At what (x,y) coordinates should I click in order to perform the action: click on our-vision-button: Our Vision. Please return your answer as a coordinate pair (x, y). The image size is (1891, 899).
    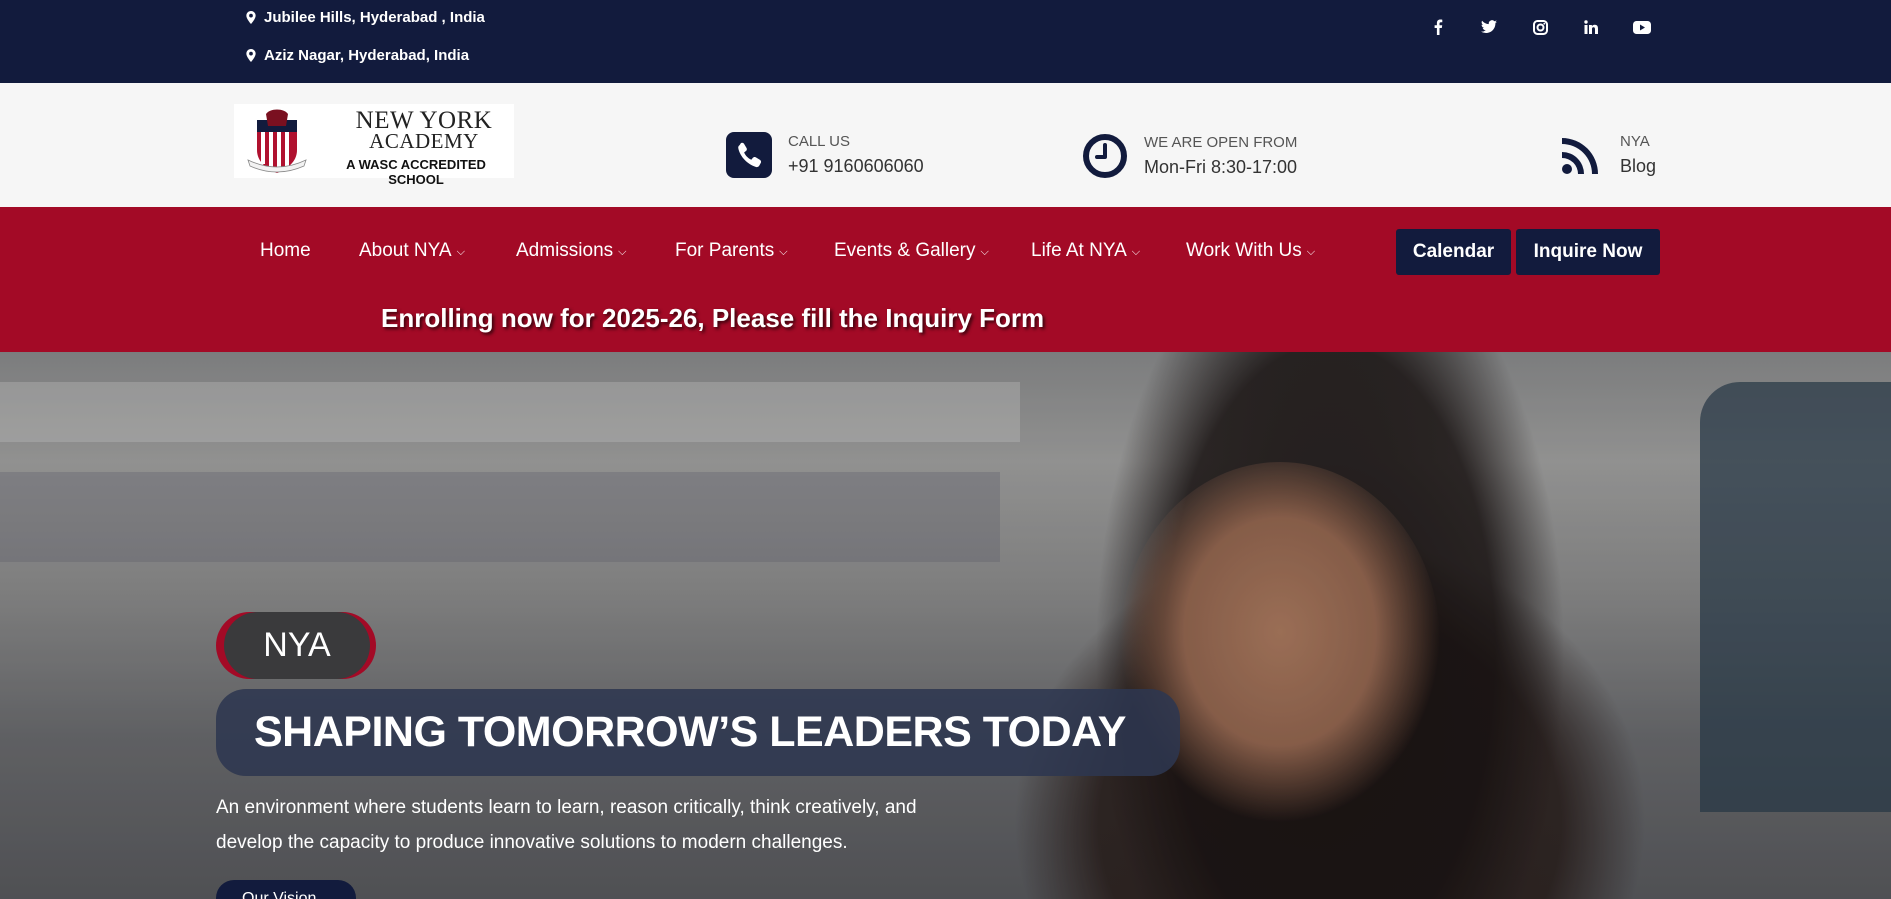
    Looking at the image, I should click on (286, 889).